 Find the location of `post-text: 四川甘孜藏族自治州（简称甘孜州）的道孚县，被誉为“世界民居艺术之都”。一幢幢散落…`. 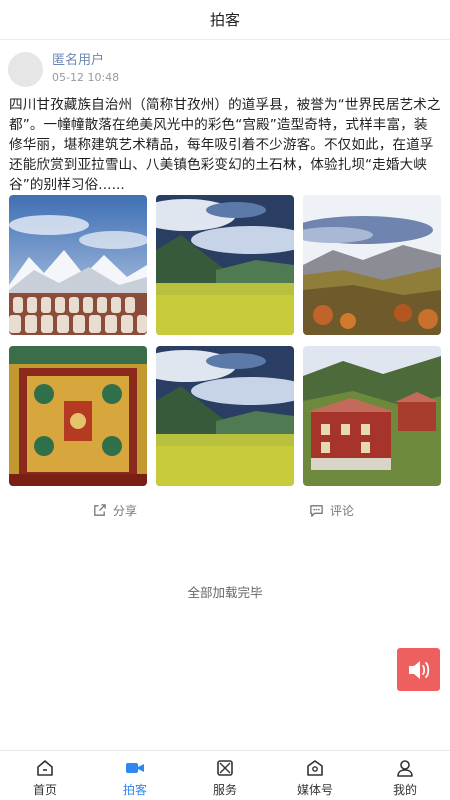

post-text: 四川甘孜藏族自治州（简称甘孜州）的道孚县，被誉为“世界民居艺术之都”。一幢幢散落… is located at coordinates (225, 145).